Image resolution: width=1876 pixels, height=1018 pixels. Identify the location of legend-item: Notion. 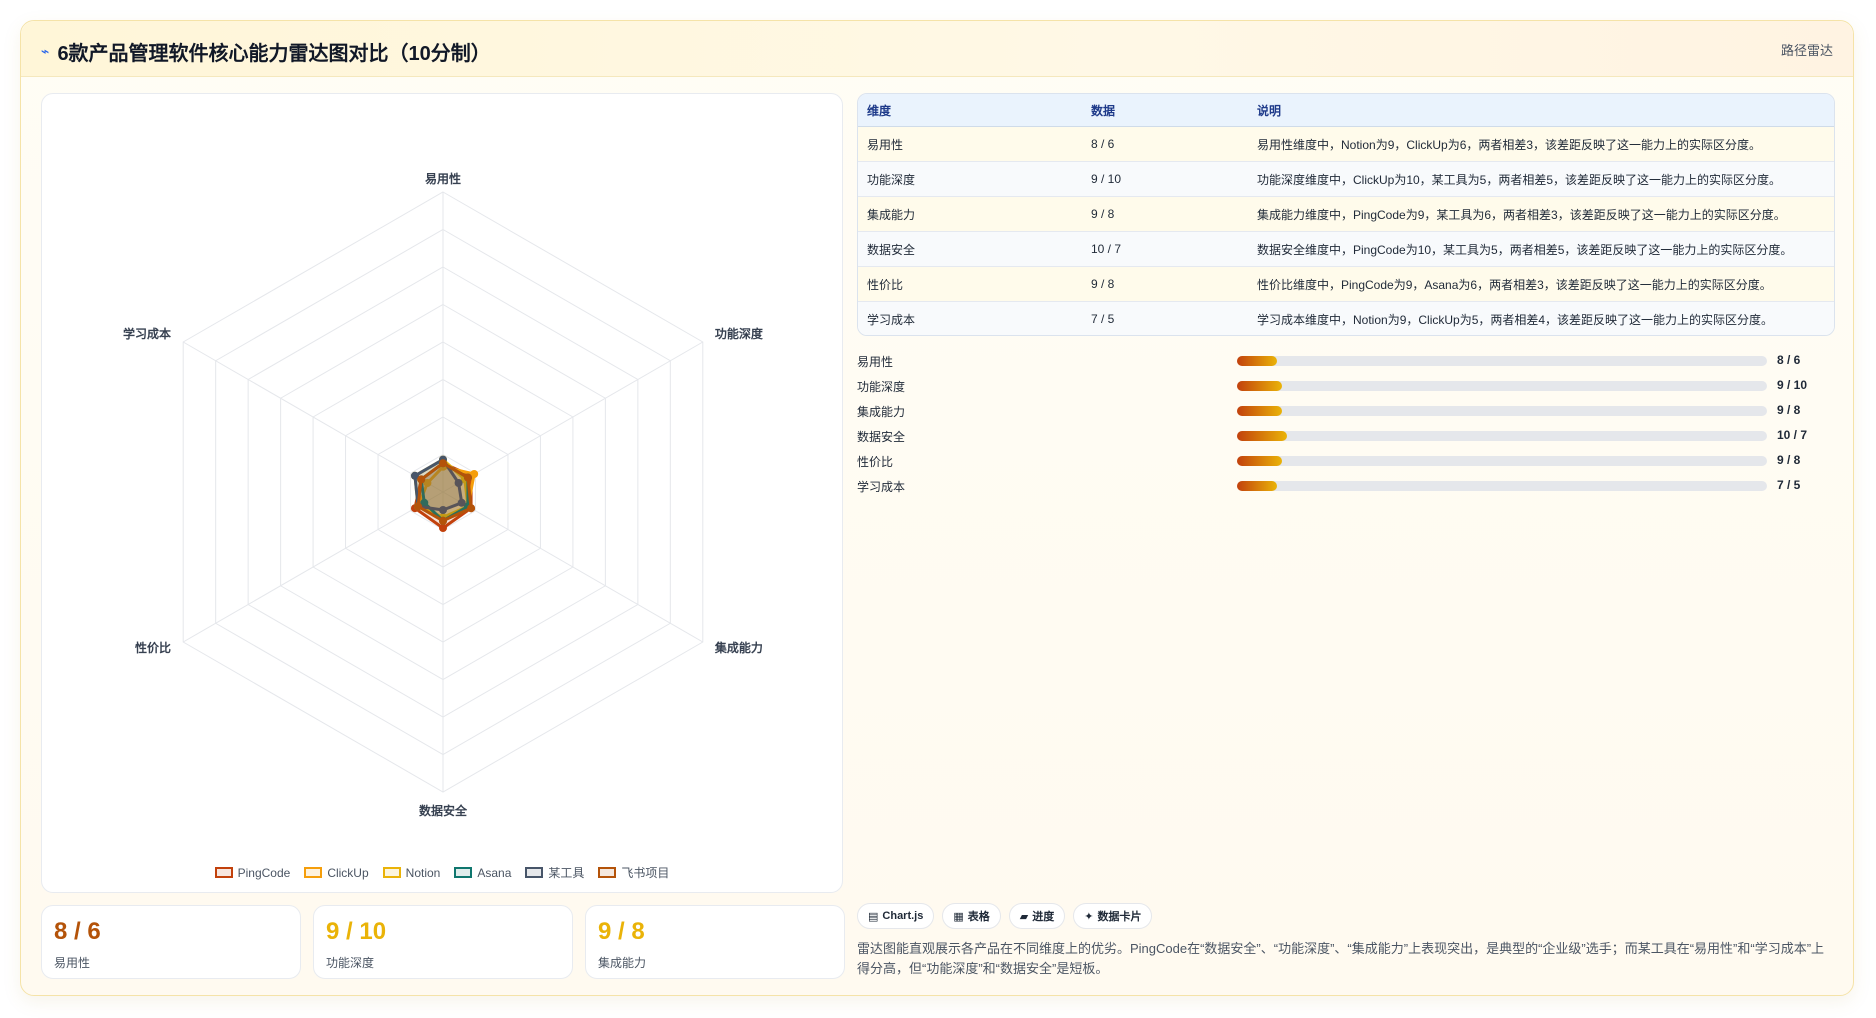
(411, 872).